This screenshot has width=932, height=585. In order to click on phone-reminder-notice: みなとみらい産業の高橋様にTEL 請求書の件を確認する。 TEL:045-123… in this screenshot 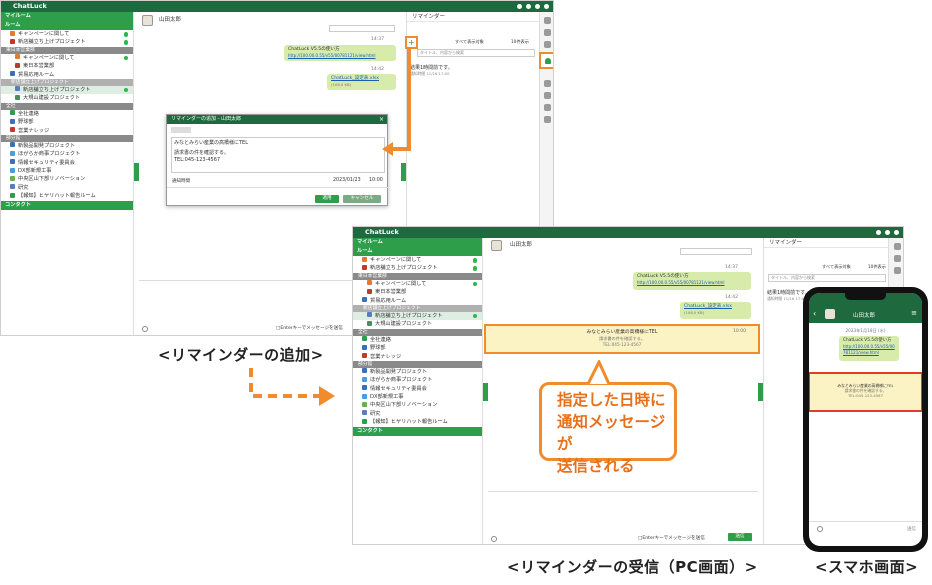, I will do `click(865, 392)`.